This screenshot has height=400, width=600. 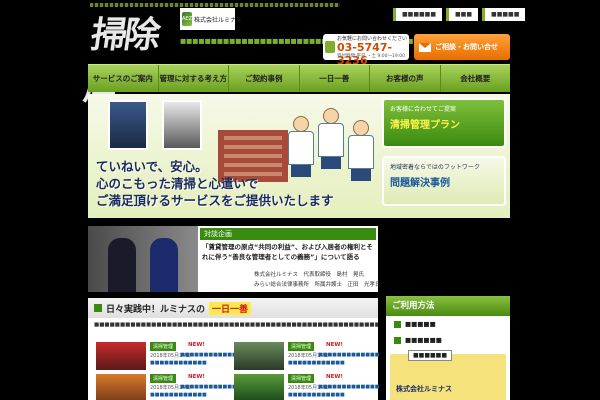 I want to click on interview-title: 対談企画, so click(x=288, y=234).